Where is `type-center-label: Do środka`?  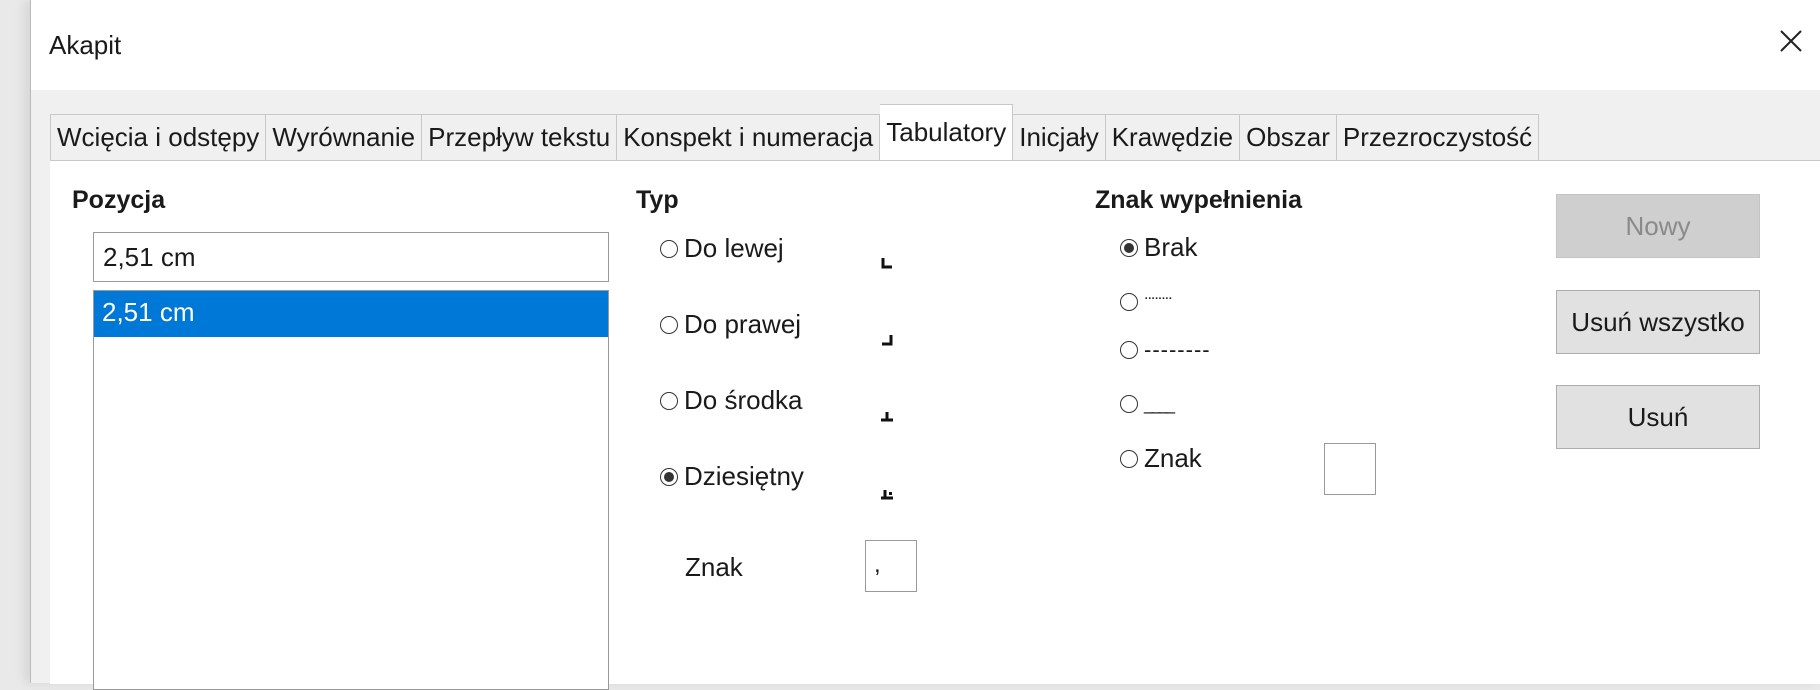
type-center-label: Do środka is located at coordinates (743, 400).